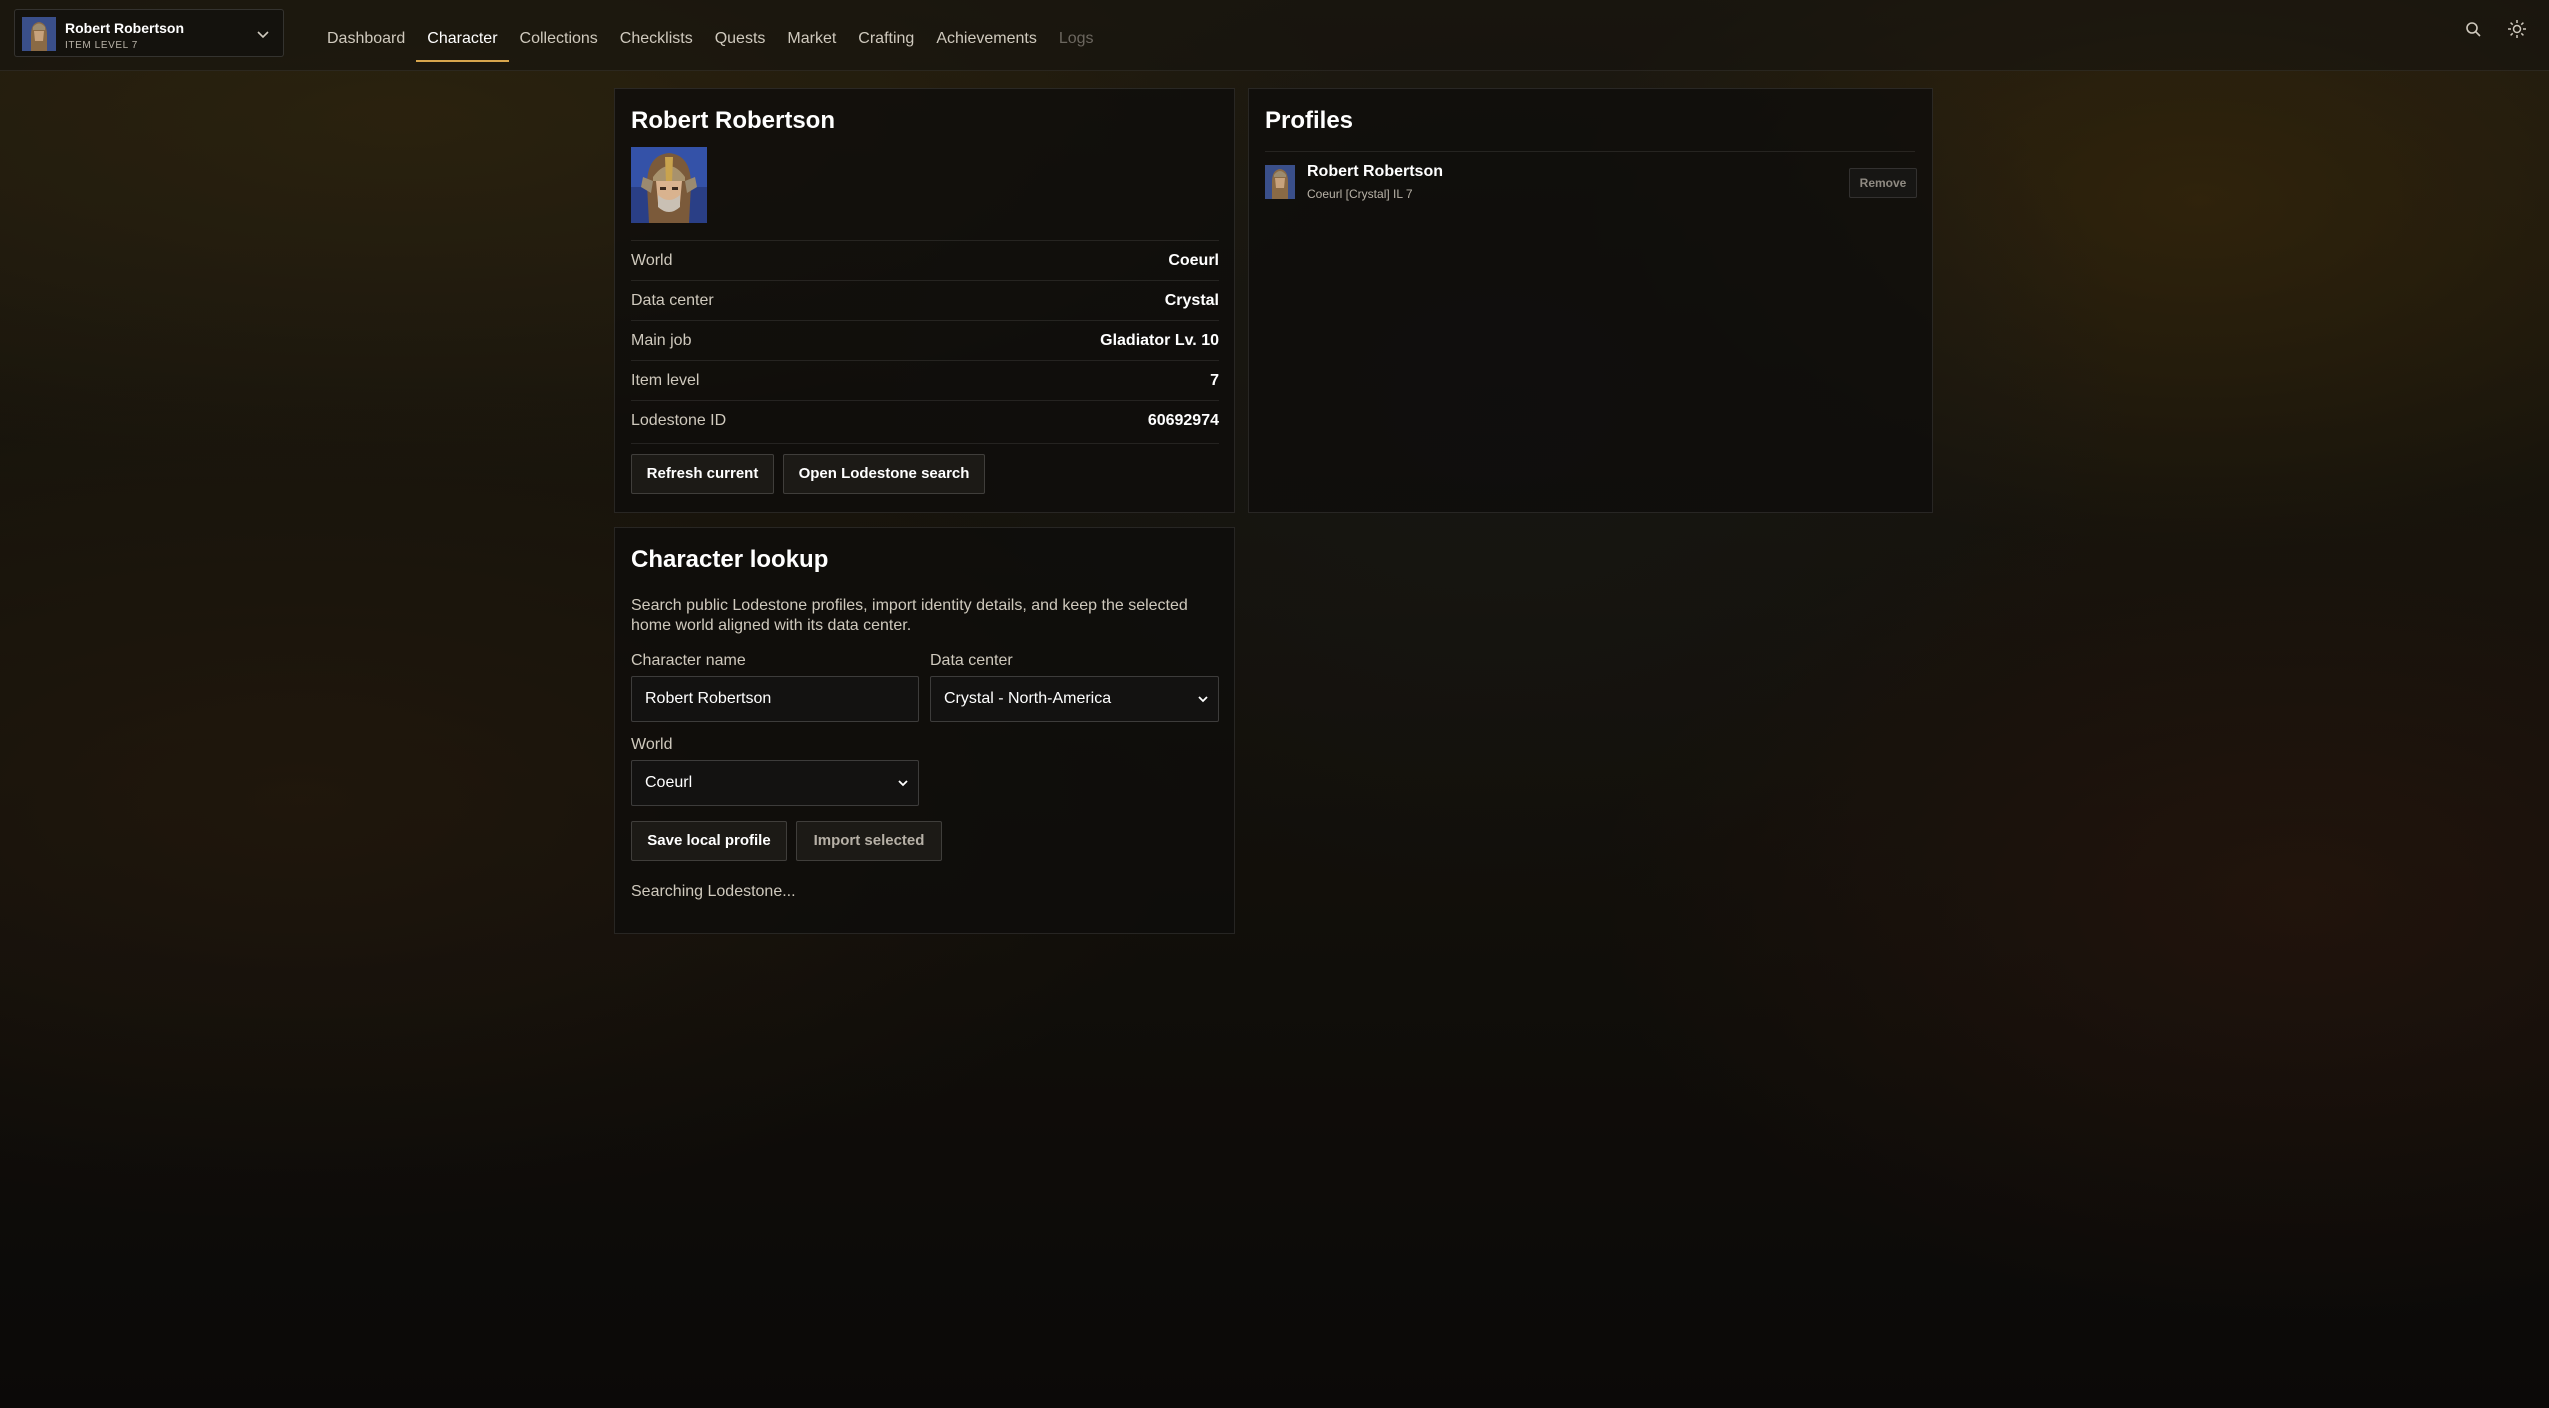 This screenshot has height=1408, width=2549. Describe the element at coordinates (925, 380) in the screenshot. I see `detail-row-item-level: Item level 7` at that location.